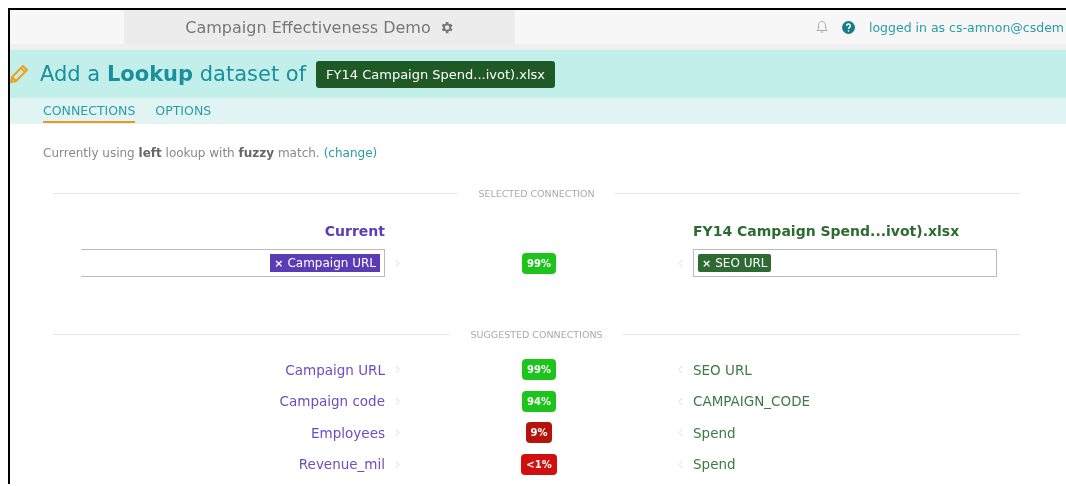  Describe the element at coordinates (341, 464) in the screenshot. I see `source-field-name: Revenue_mil` at that location.